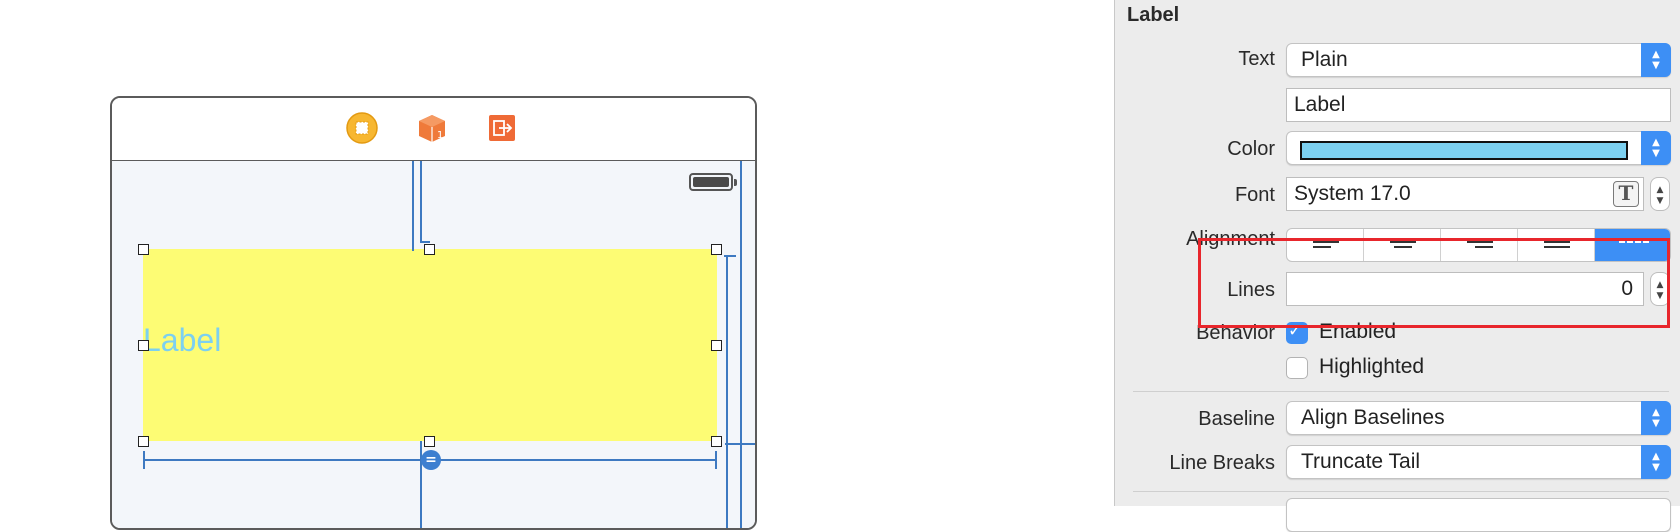 This screenshot has width=1680, height=532. What do you see at coordinates (1222, 463) in the screenshot?
I see `line-breaks-label: Line Breaks` at bounding box center [1222, 463].